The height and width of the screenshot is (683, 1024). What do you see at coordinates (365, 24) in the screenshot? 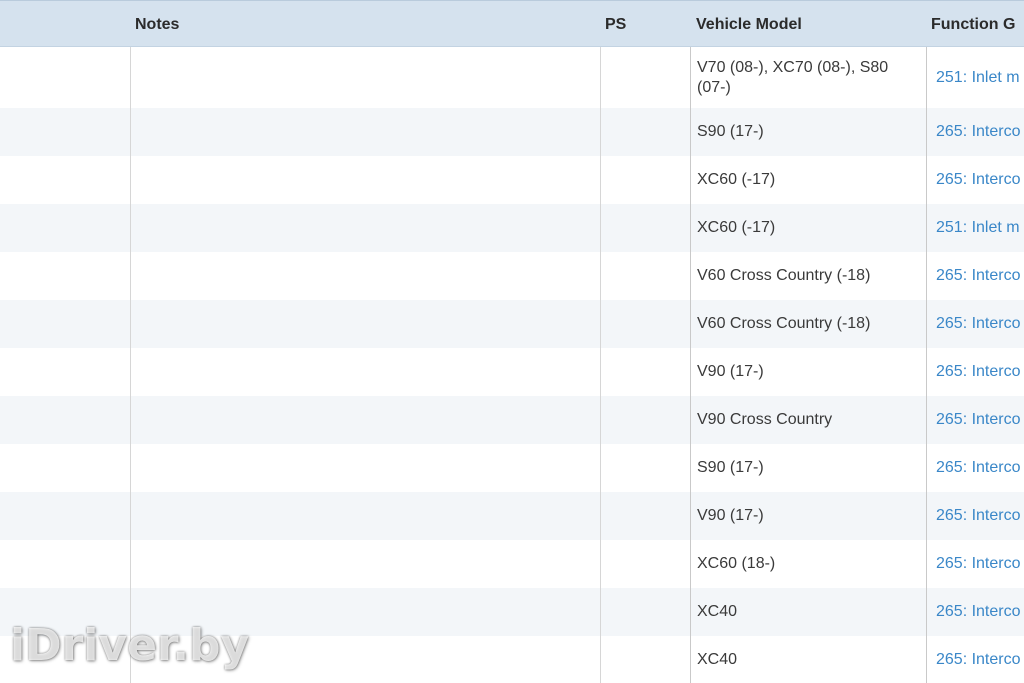
I see `column-header-notes: Notes` at bounding box center [365, 24].